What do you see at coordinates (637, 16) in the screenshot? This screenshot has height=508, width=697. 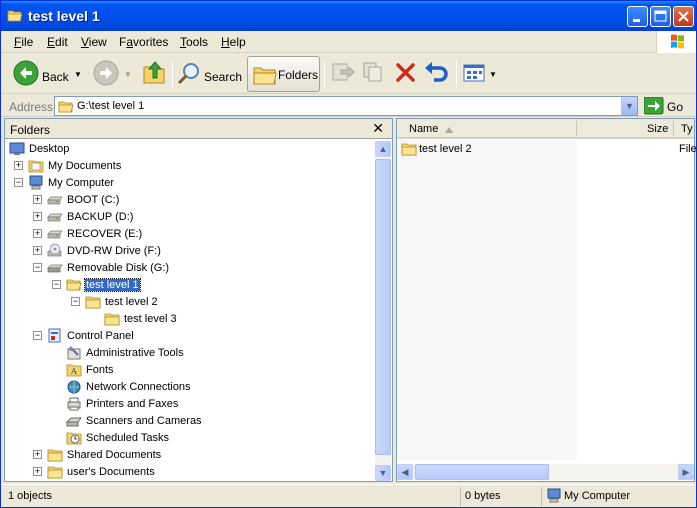 I see `minimize-button` at bounding box center [637, 16].